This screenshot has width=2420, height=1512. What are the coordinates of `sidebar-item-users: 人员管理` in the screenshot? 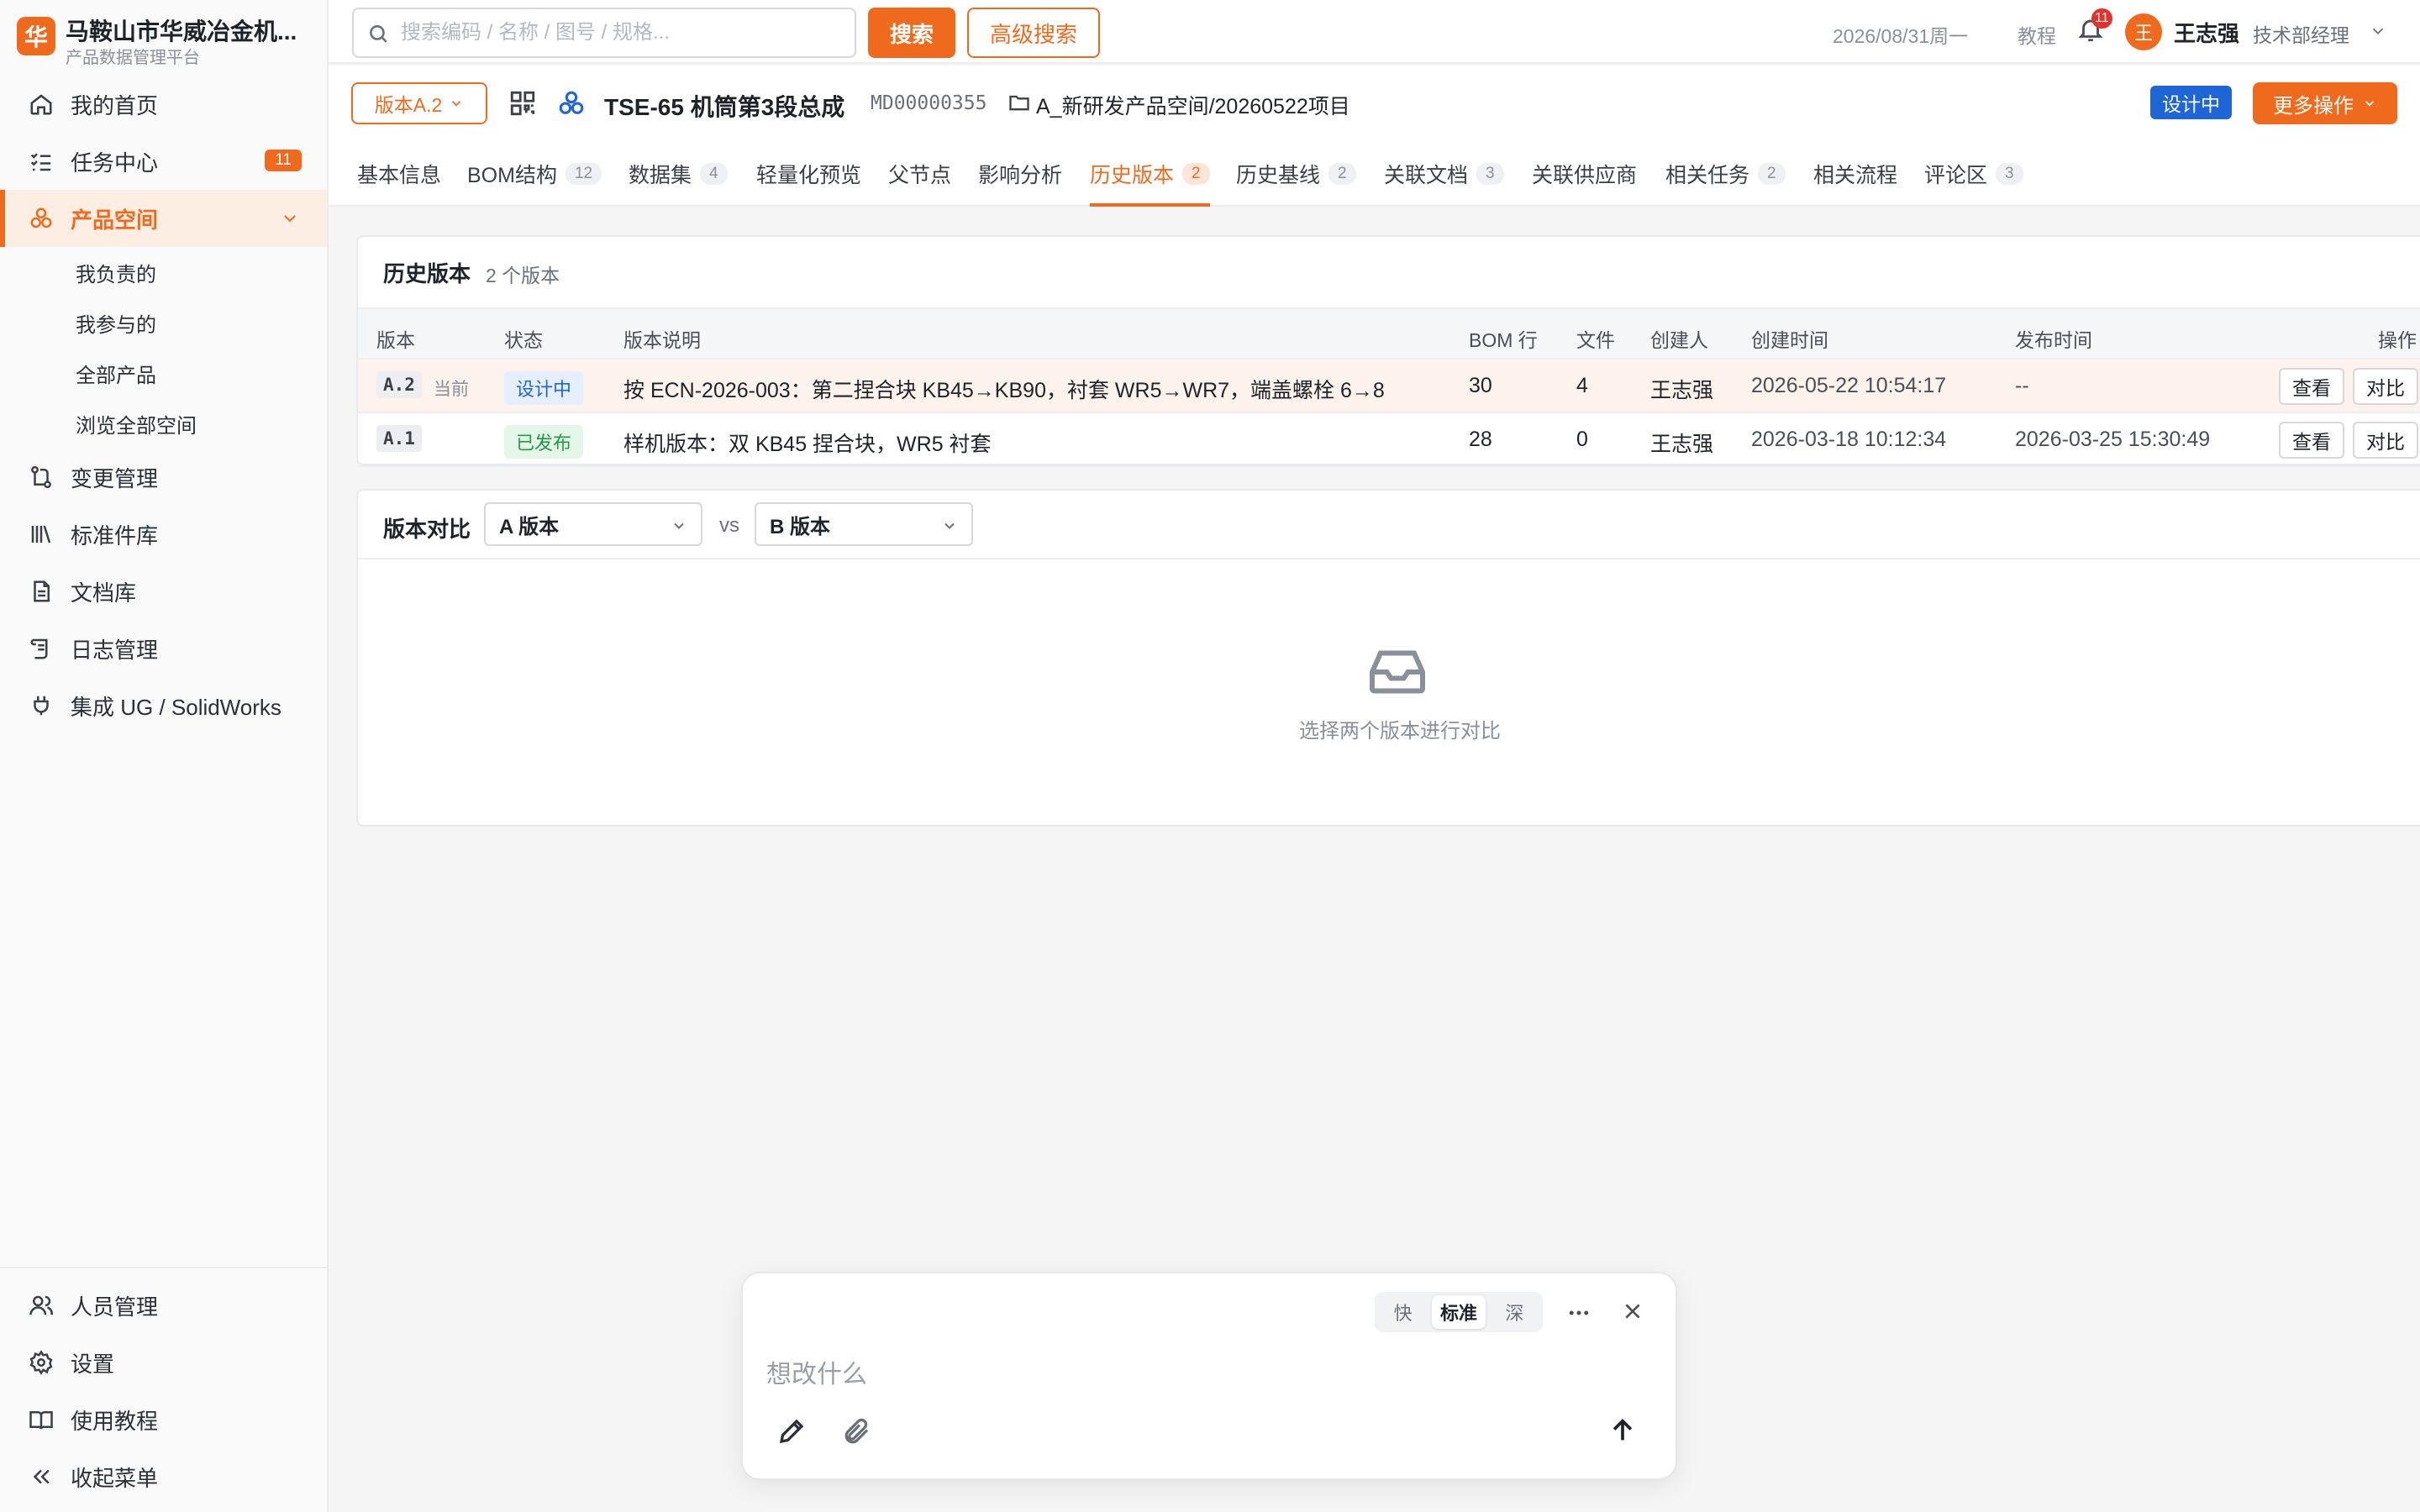 It's located at (163, 1305).